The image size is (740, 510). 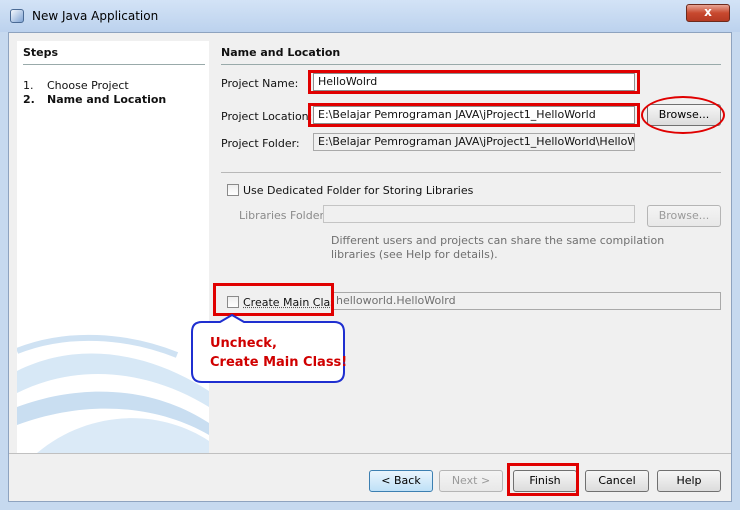 I want to click on section-divider, so click(x=471, y=64).